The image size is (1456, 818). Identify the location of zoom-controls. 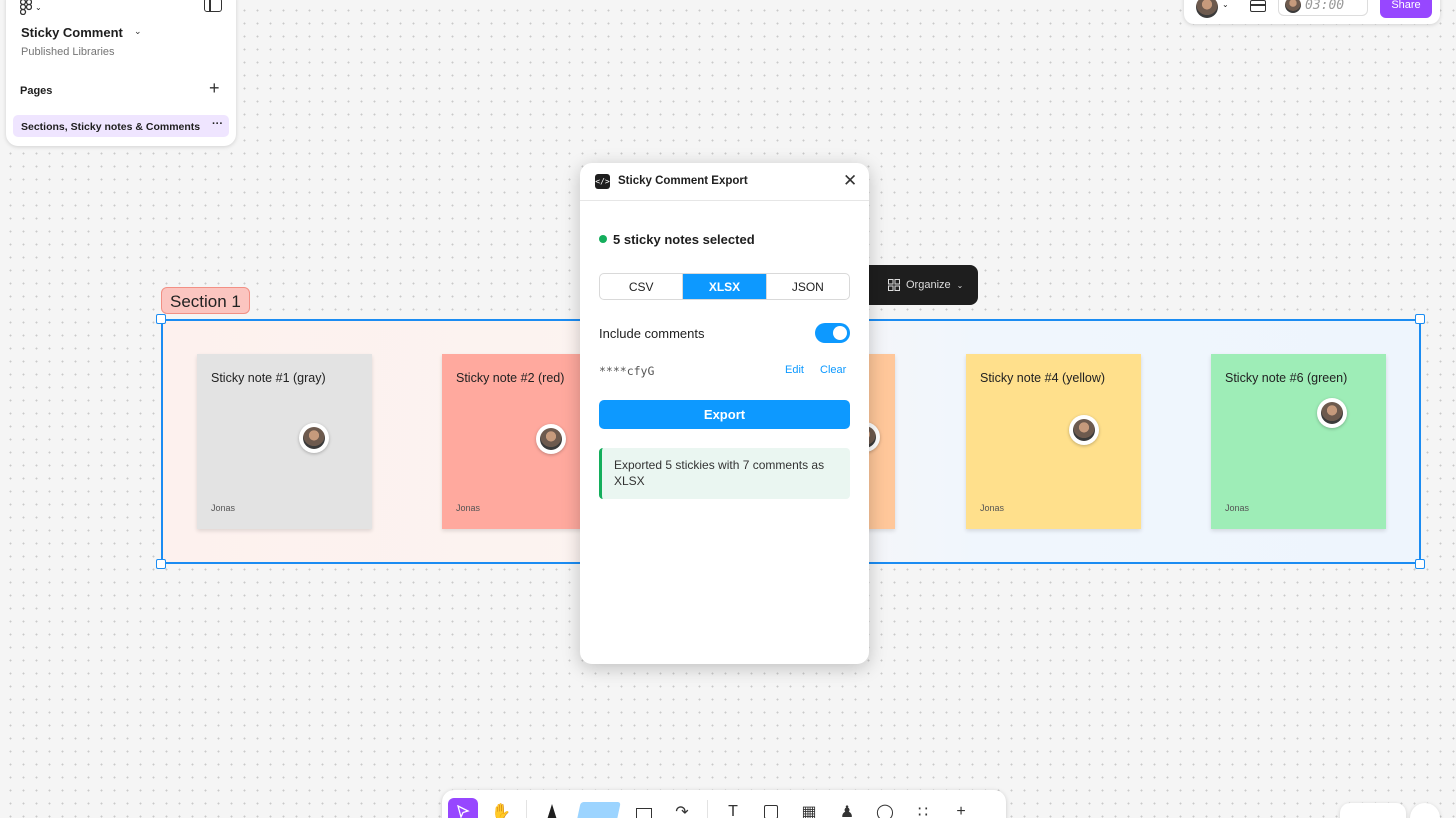
(1373, 810).